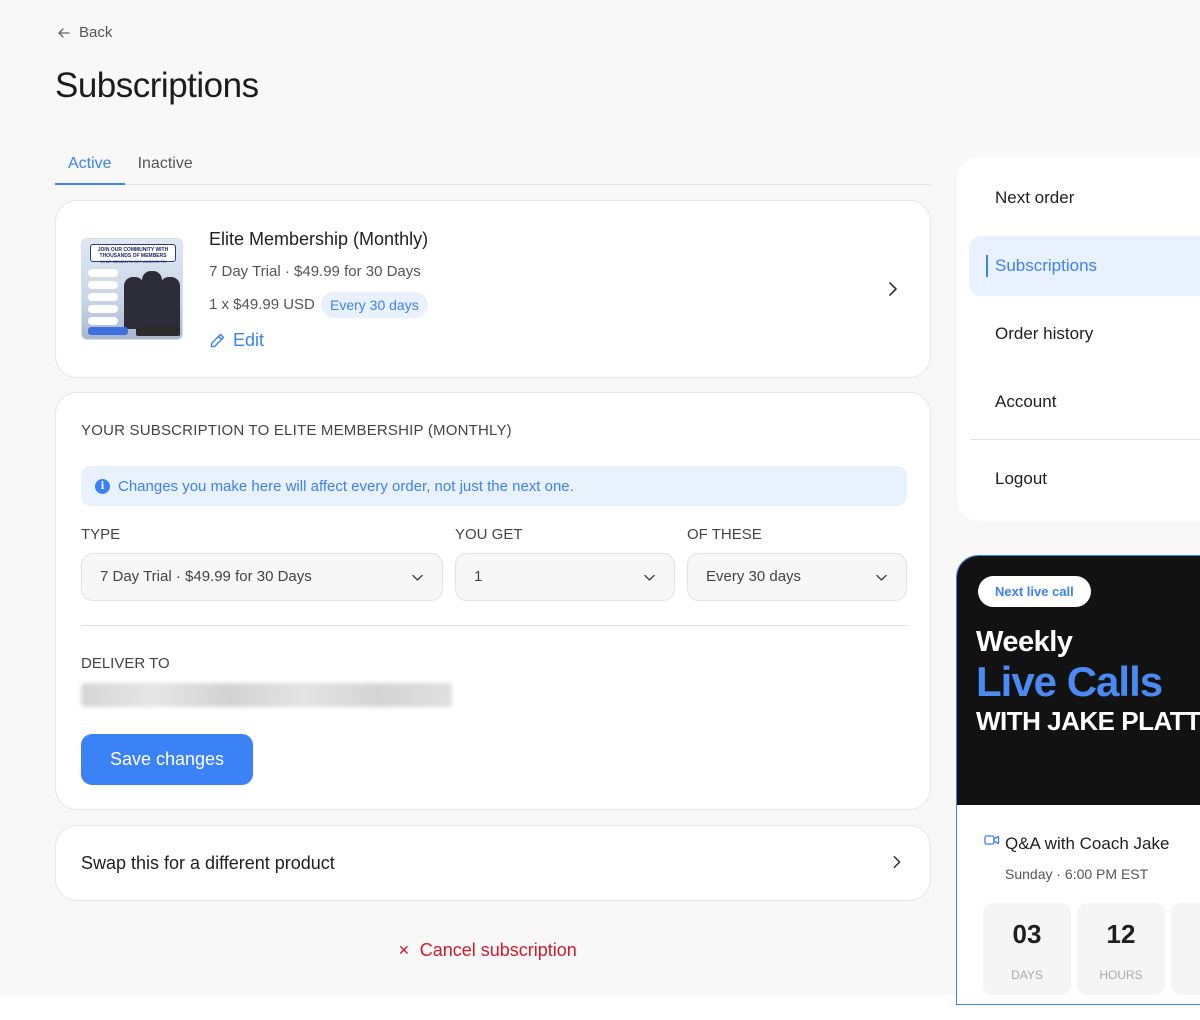 The width and height of the screenshot is (1200, 1020). I want to click on frequency-select: Every 30 days, so click(797, 577).